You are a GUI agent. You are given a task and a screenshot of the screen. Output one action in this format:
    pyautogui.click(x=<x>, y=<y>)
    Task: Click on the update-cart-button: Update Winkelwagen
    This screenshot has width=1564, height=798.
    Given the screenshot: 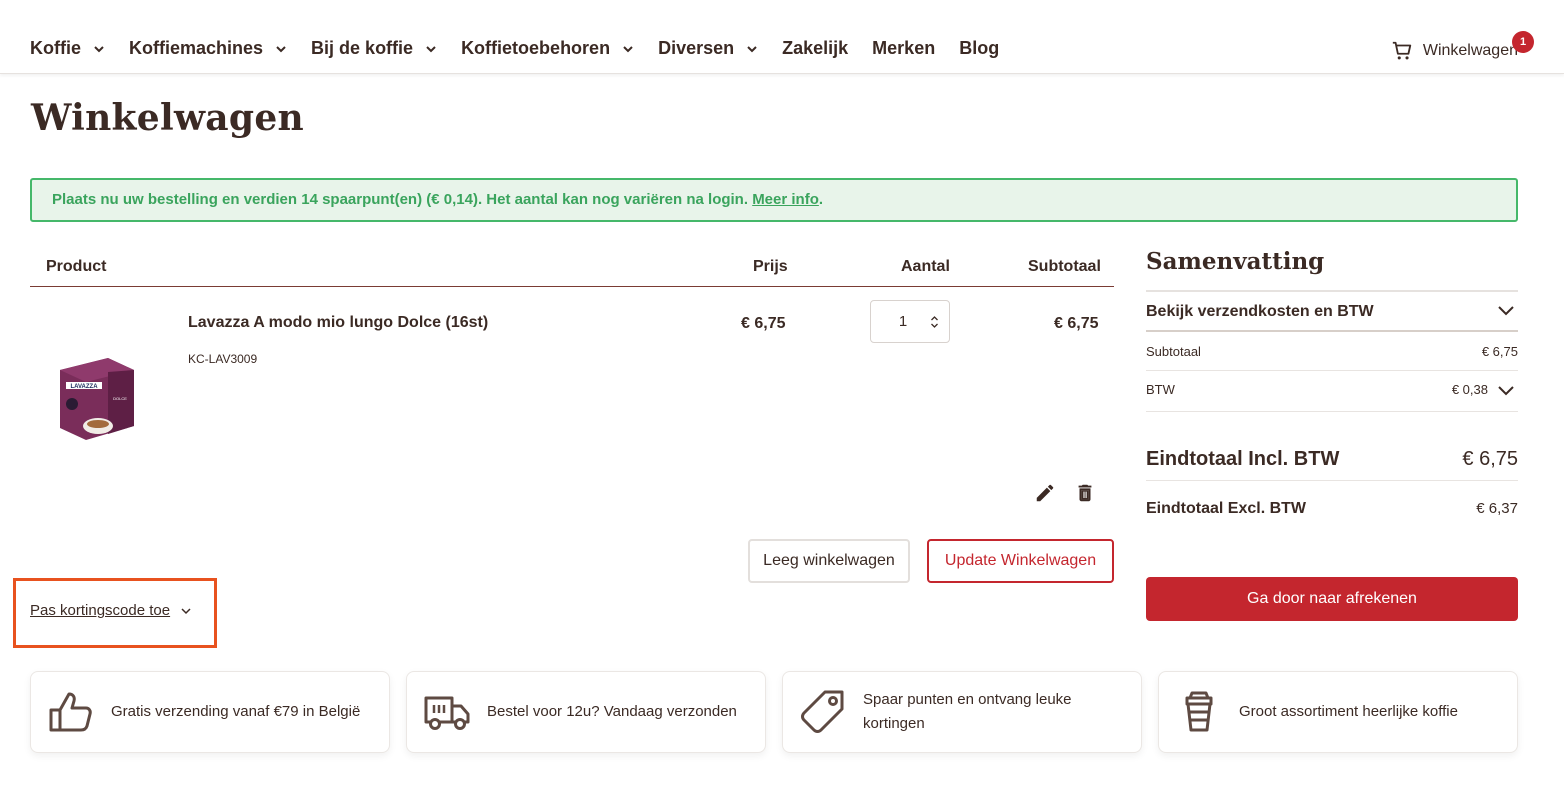 What is the action you would take?
    pyautogui.click(x=1020, y=561)
    